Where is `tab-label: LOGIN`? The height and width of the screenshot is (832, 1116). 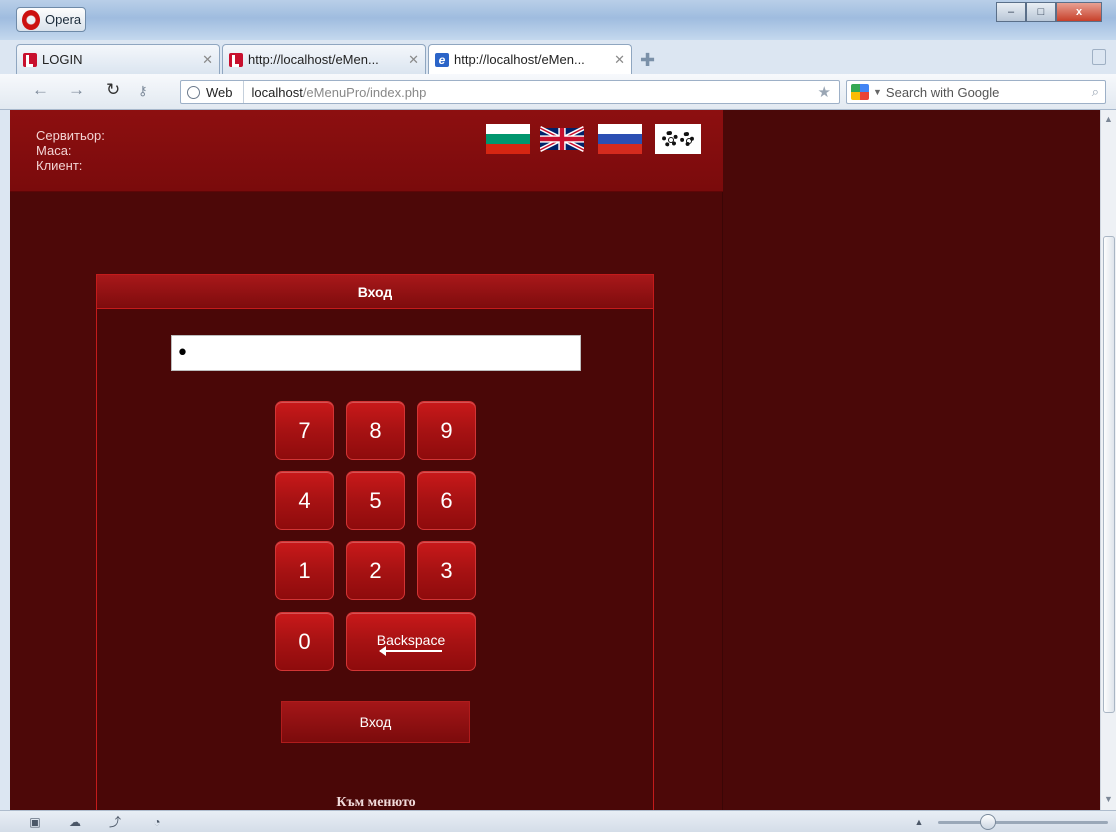 tab-label: LOGIN is located at coordinates (62, 59).